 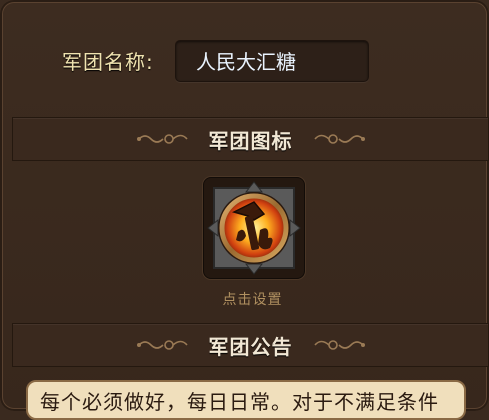 I want to click on notice-section-title: 军团公告, so click(x=250, y=346).